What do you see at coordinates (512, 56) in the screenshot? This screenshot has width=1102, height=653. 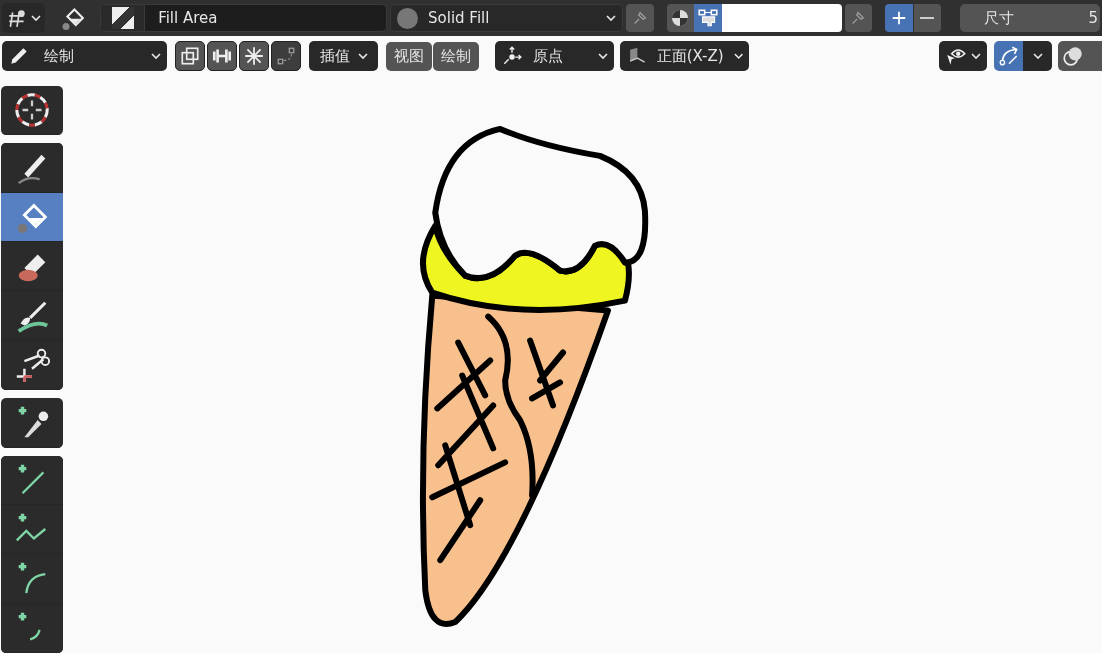 I see `pivot-icon` at bounding box center [512, 56].